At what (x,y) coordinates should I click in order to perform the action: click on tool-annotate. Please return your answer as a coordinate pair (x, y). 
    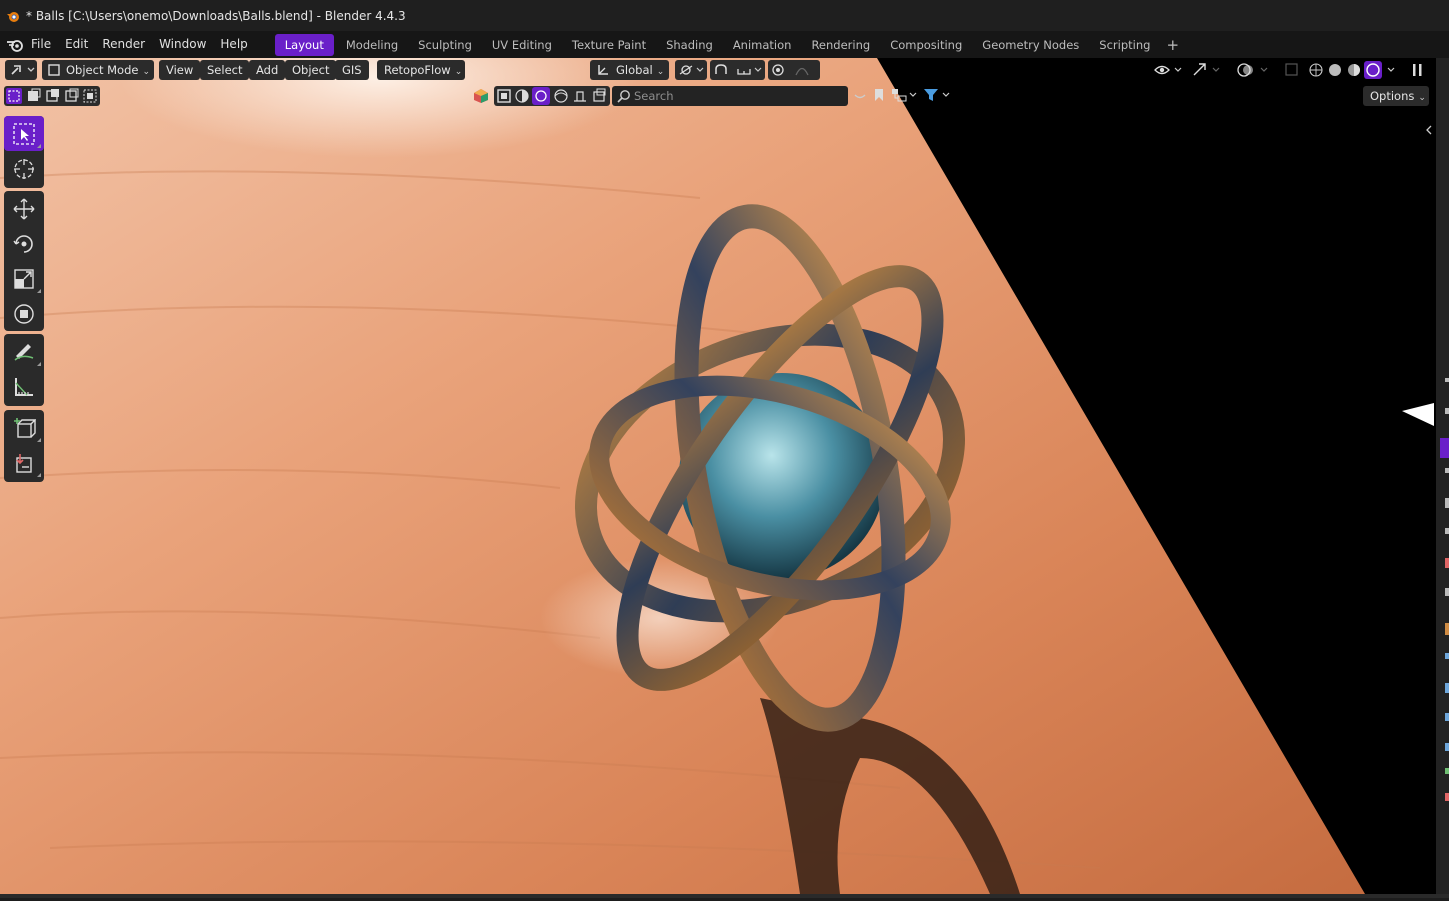
    Looking at the image, I should click on (24, 351).